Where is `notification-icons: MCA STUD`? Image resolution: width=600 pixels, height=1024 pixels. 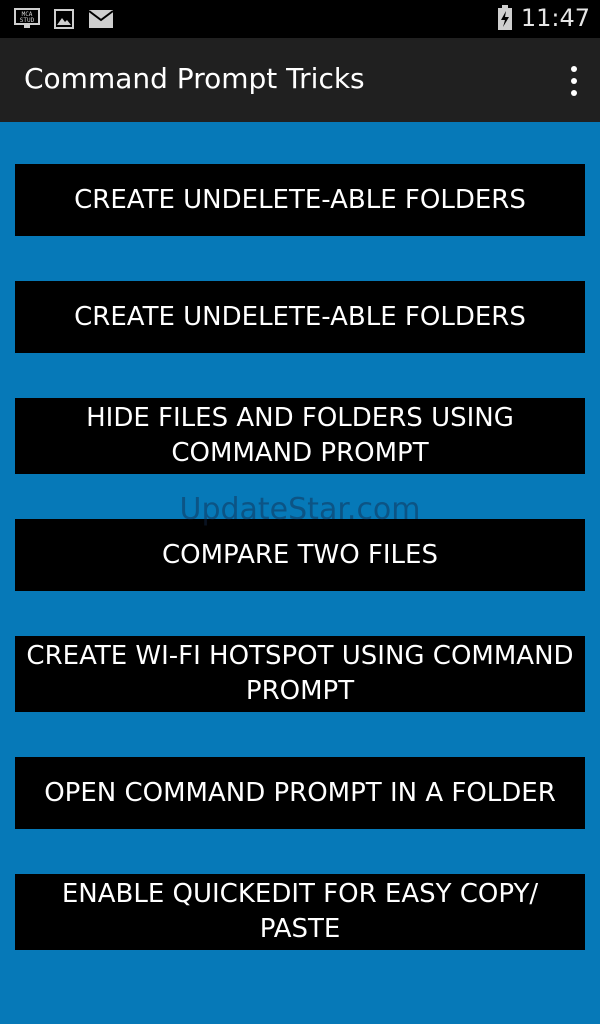
notification-icons: MCA STUD is located at coordinates (64, 19).